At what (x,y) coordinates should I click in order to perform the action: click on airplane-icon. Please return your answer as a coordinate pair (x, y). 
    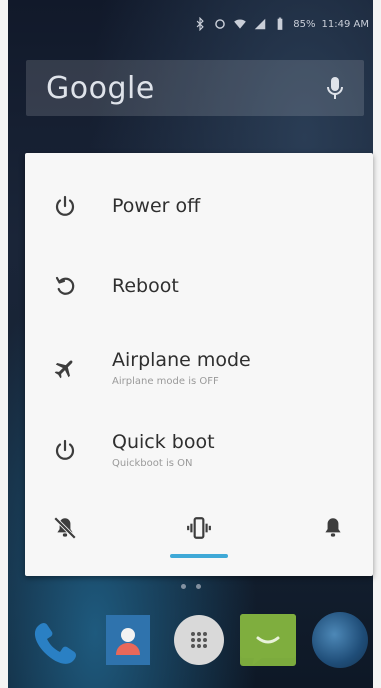
    Looking at the image, I should click on (65, 368).